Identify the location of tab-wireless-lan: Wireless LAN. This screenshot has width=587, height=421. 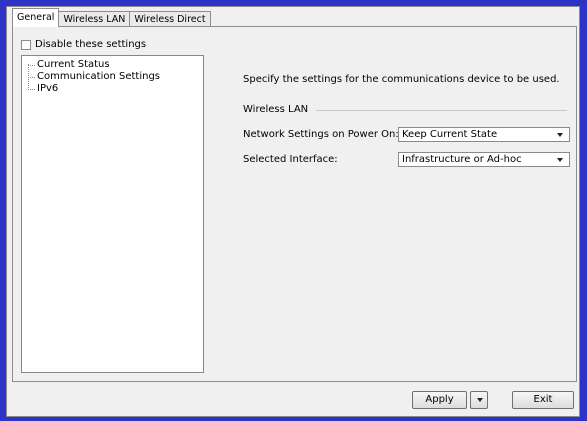
(94, 19).